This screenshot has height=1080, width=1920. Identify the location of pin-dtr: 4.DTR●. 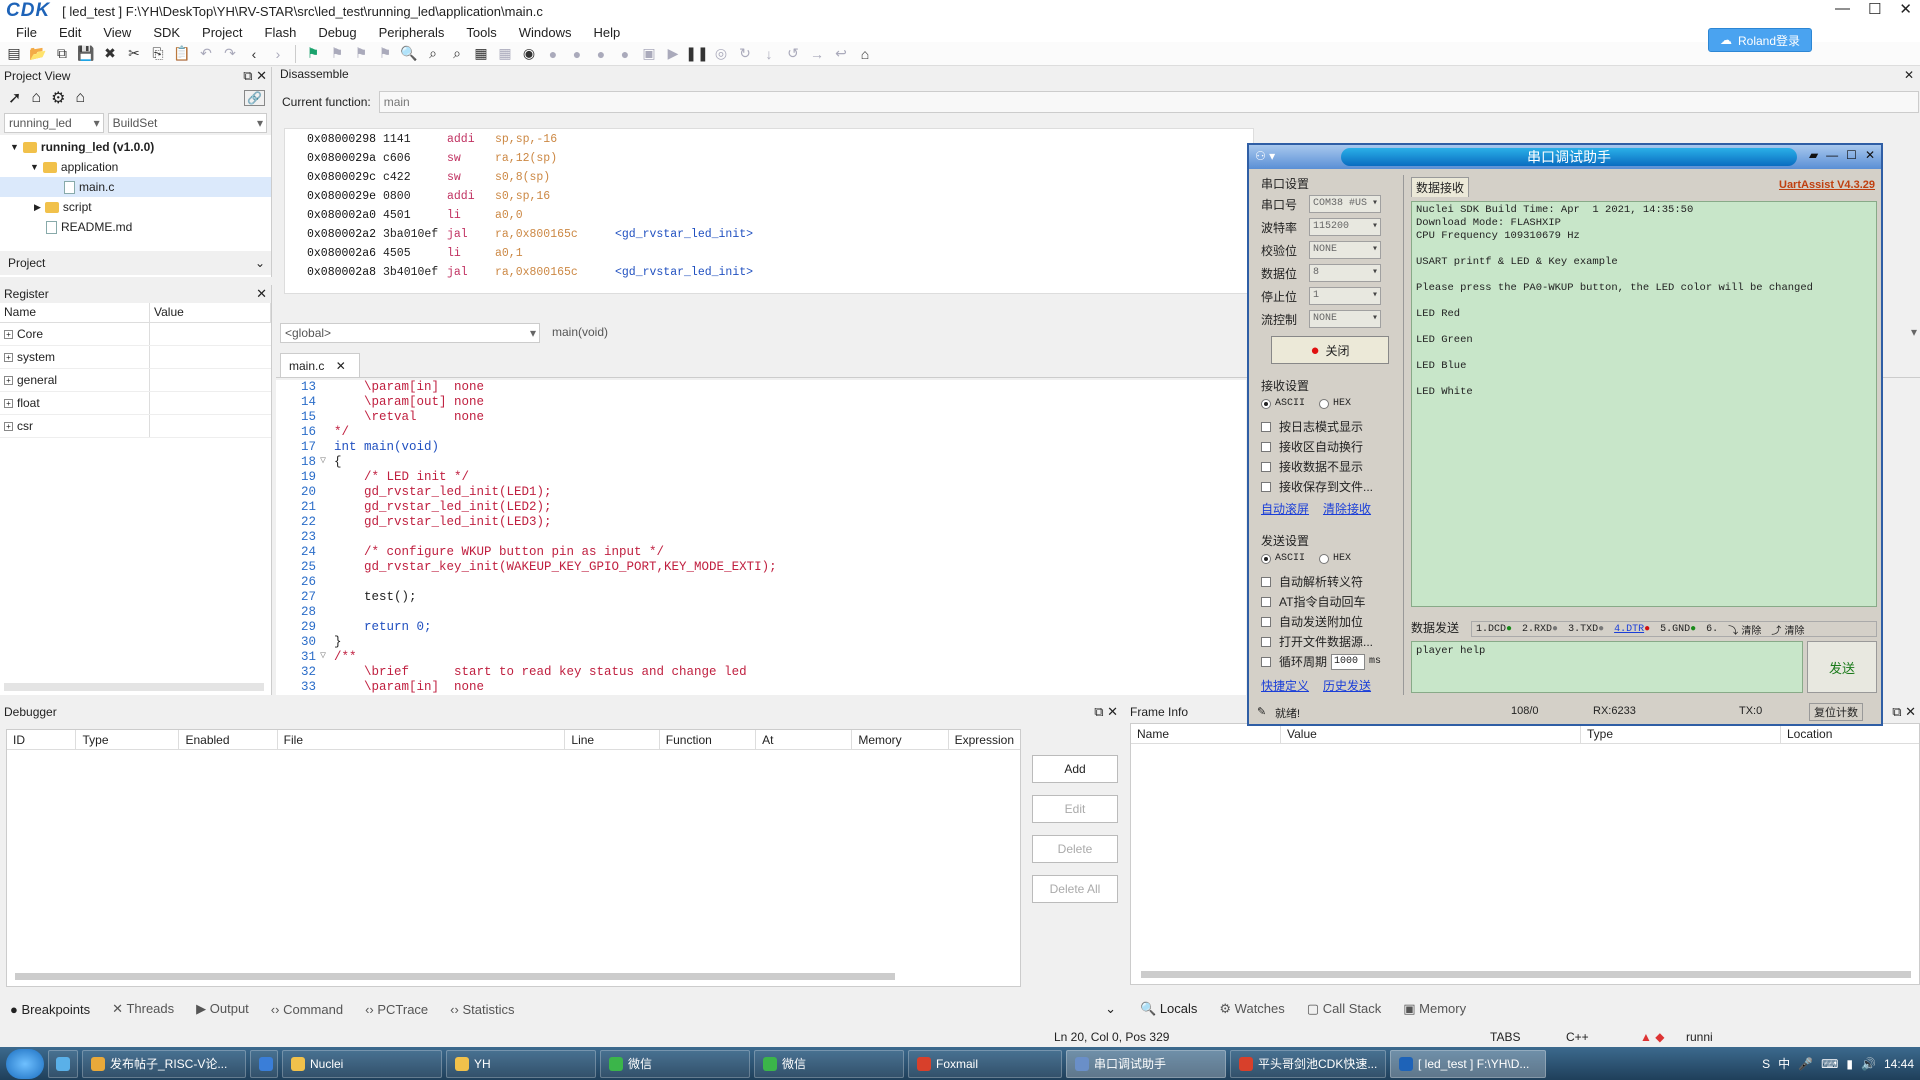
(1632, 629).